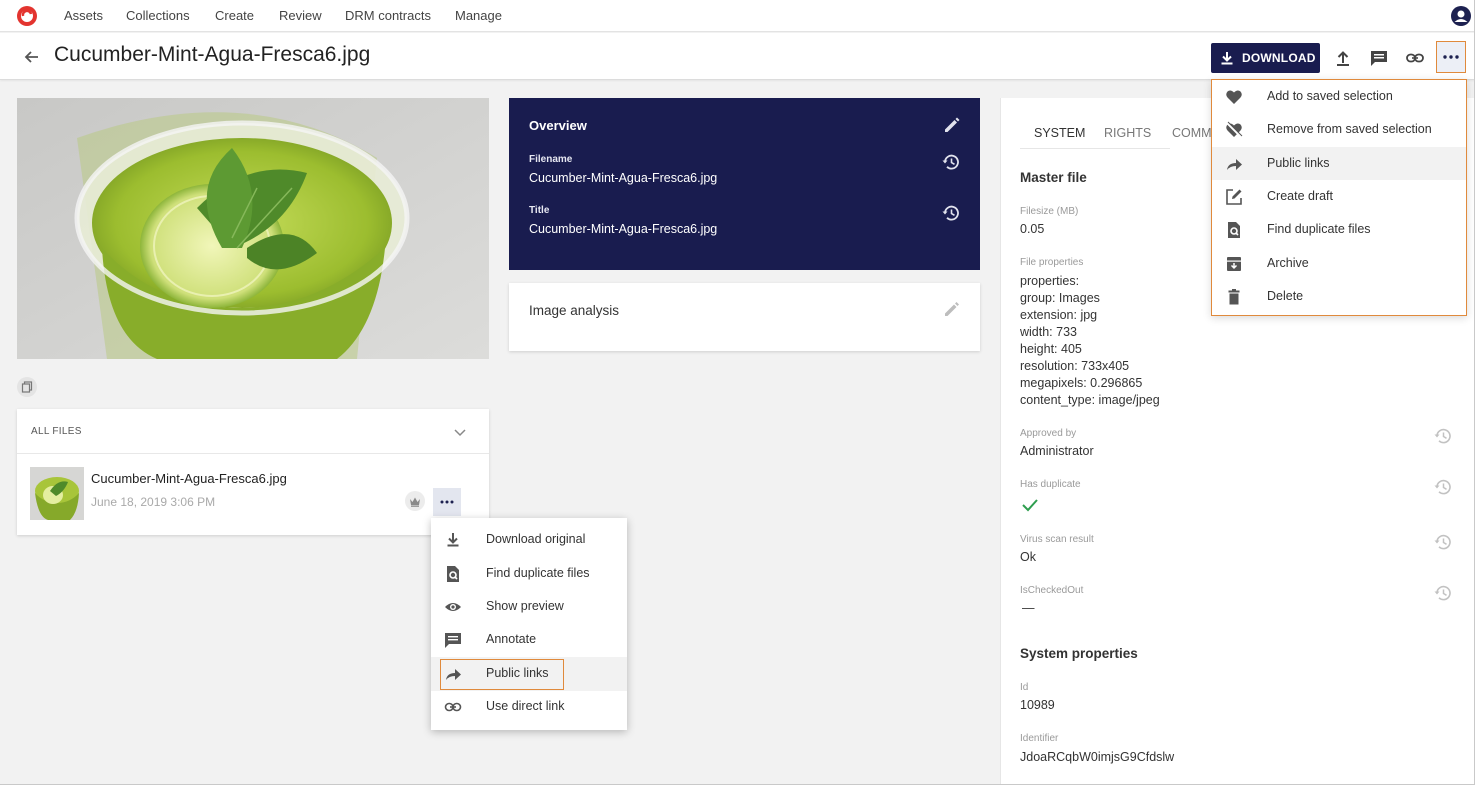  Describe the element at coordinates (32, 57) in the screenshot. I see `back-arrow-icon` at that location.